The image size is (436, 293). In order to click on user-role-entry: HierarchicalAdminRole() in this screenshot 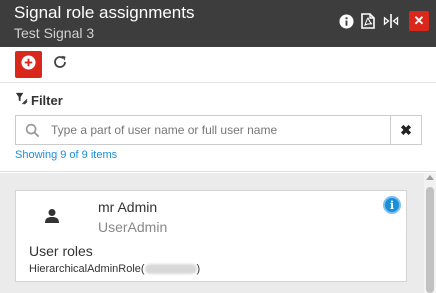, I will do `click(114, 269)`.